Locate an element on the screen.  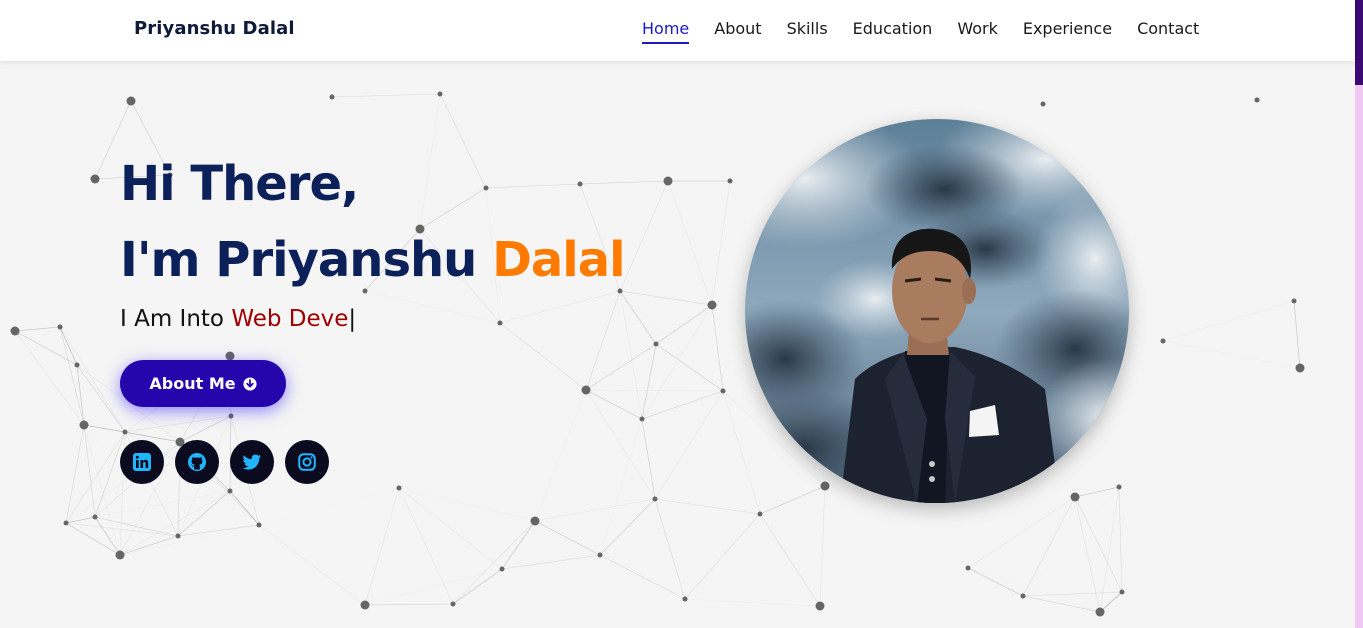
github-icon is located at coordinates (197, 462).